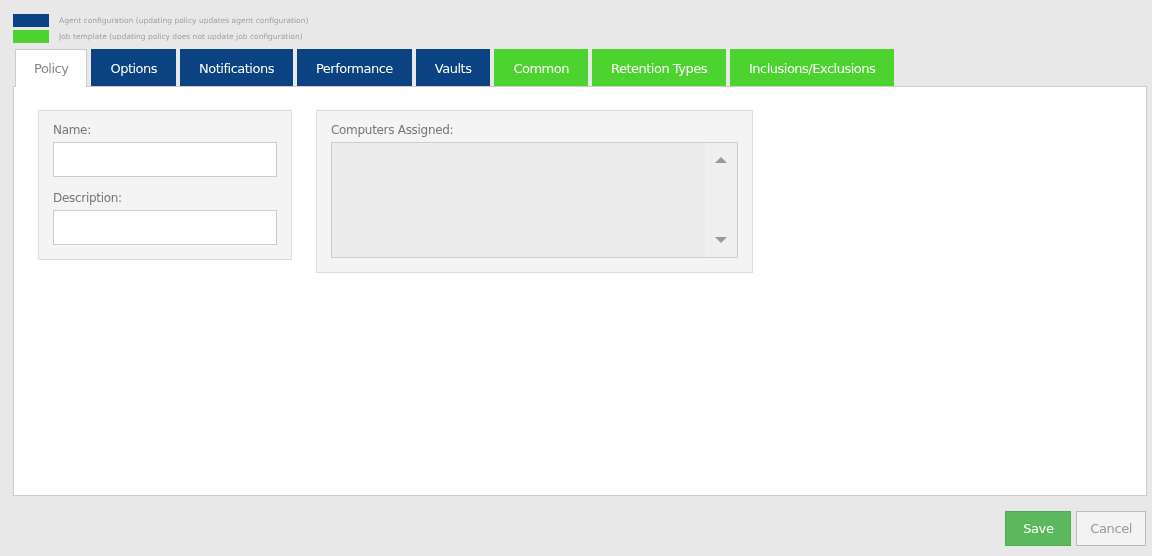 This screenshot has width=1152, height=556. What do you see at coordinates (88, 198) in the screenshot?
I see `field-label: Description:` at bounding box center [88, 198].